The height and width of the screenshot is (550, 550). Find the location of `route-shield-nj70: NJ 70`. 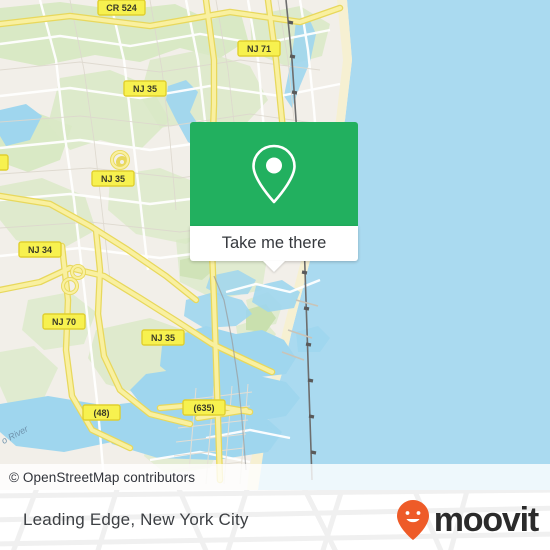

route-shield-nj70: NJ 70 is located at coordinates (64, 321).